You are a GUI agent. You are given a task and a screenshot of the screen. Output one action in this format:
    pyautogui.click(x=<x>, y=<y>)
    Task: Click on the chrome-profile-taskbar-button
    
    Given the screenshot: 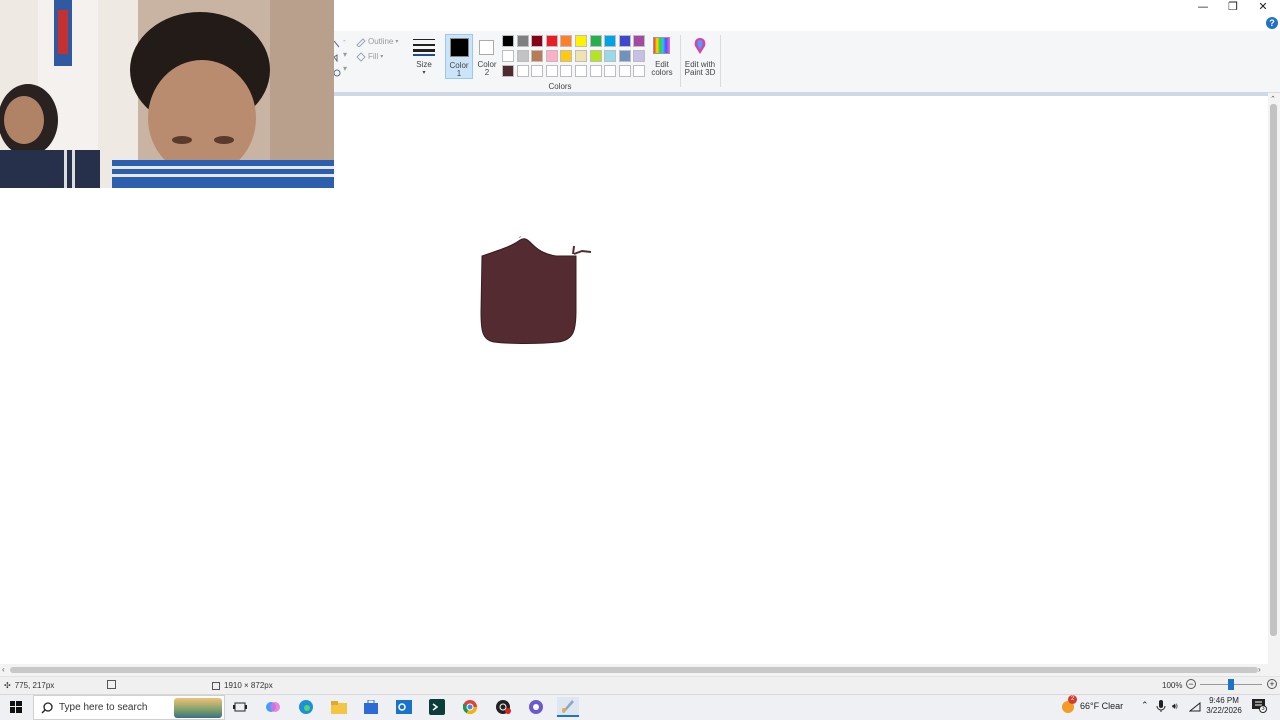 What is the action you would take?
    pyautogui.click(x=536, y=707)
    